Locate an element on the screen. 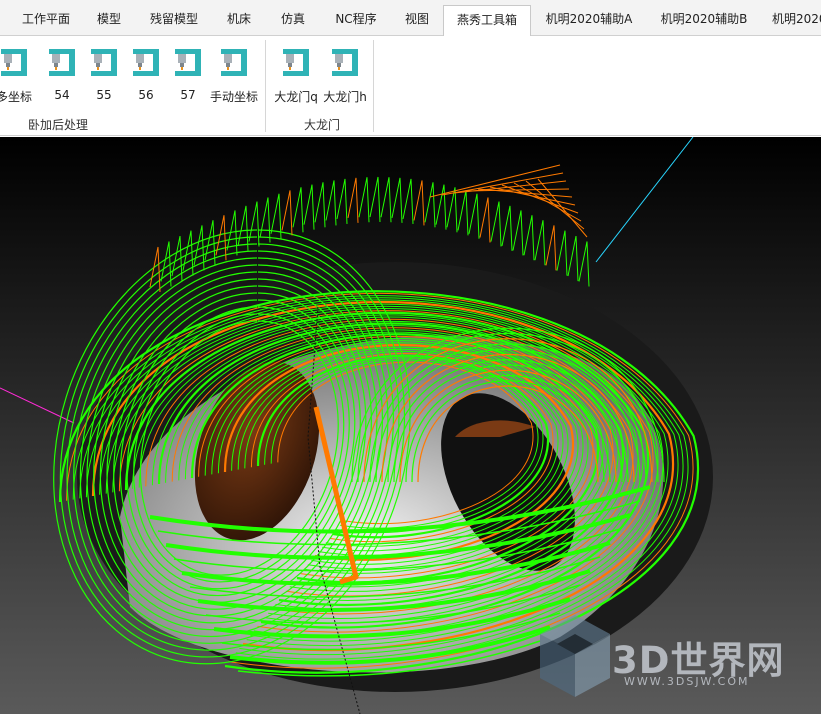 The image size is (821, 714). gantry-q-button: 大龙门q is located at coordinates (296, 75).